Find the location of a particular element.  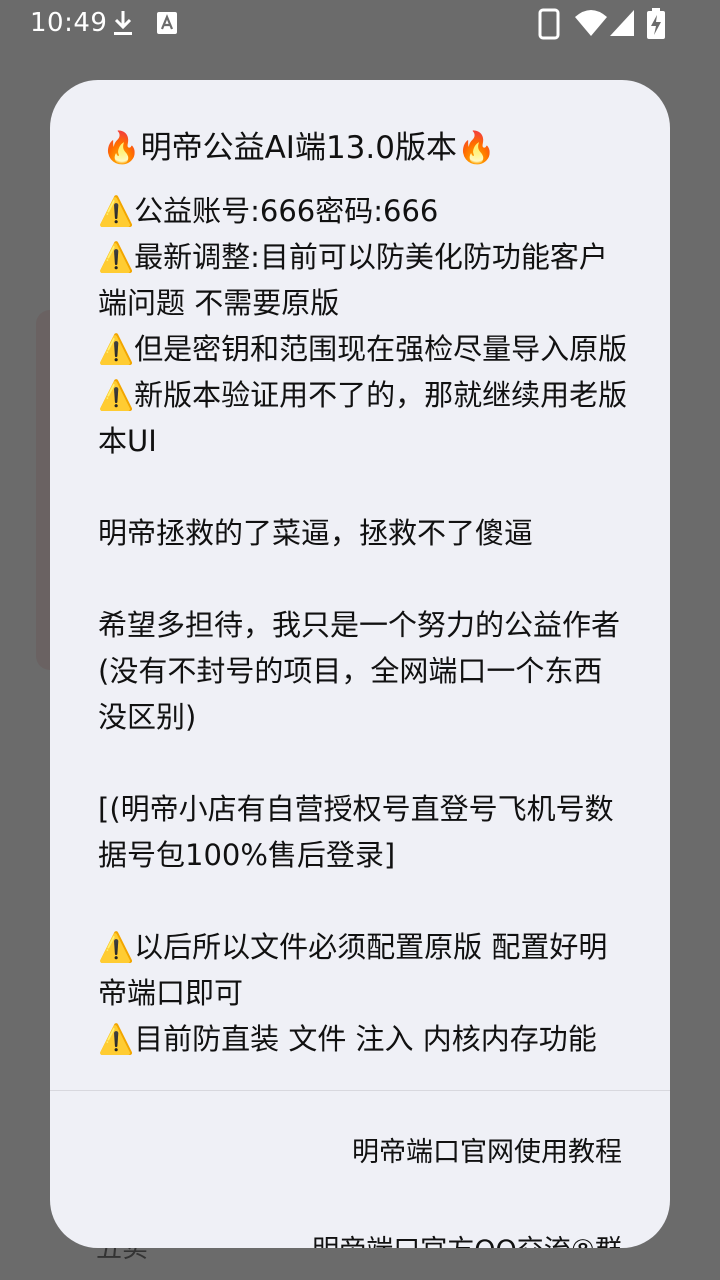

wifi-icon is located at coordinates (591, 25).